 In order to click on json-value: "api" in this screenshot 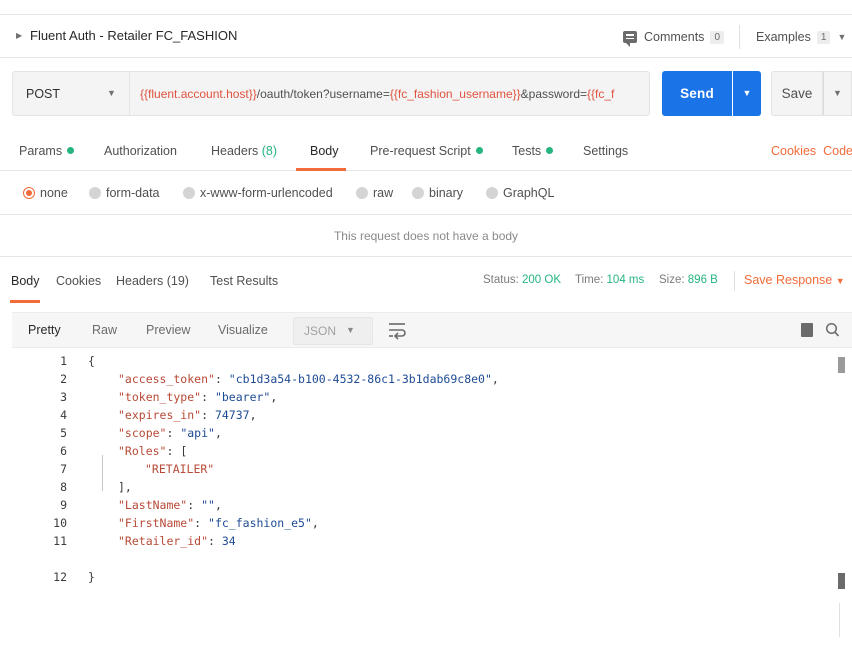, I will do `click(197, 433)`.